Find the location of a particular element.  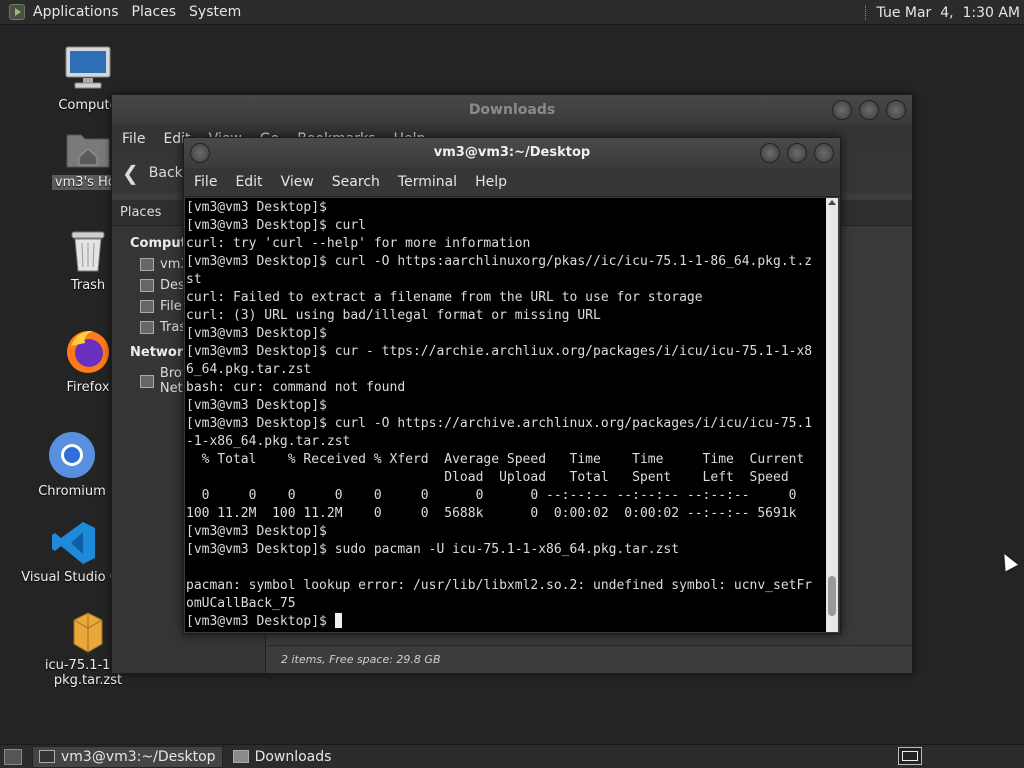

clock-area: Tue Mar 4, 1:30 AM is located at coordinates (942, 12).